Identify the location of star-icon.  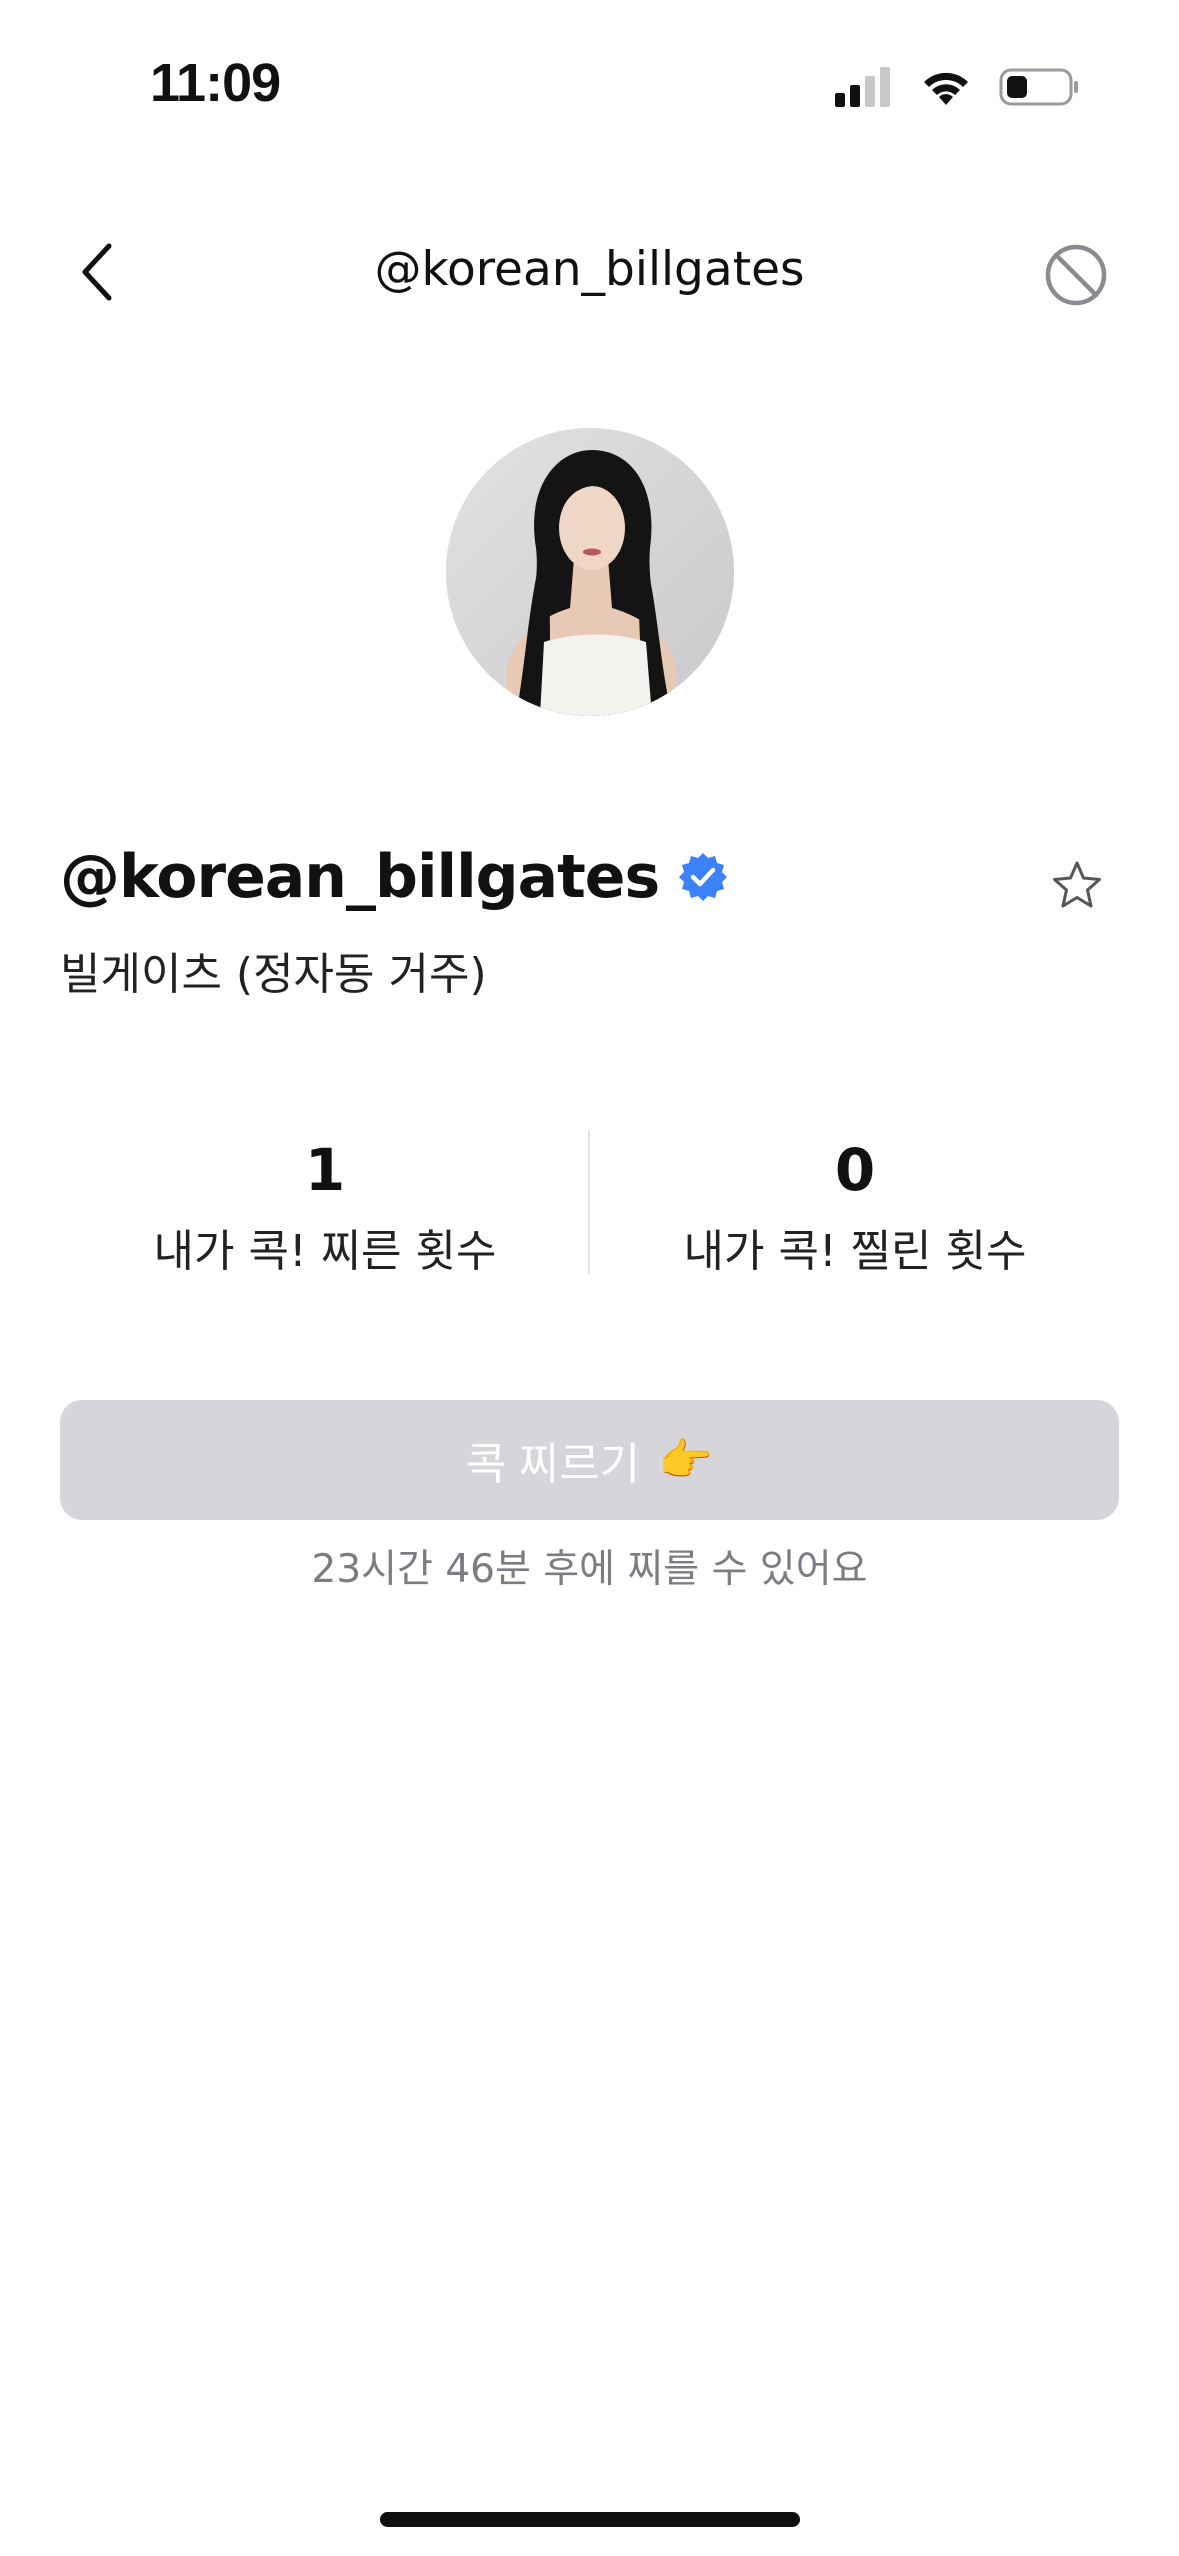
(1077, 884).